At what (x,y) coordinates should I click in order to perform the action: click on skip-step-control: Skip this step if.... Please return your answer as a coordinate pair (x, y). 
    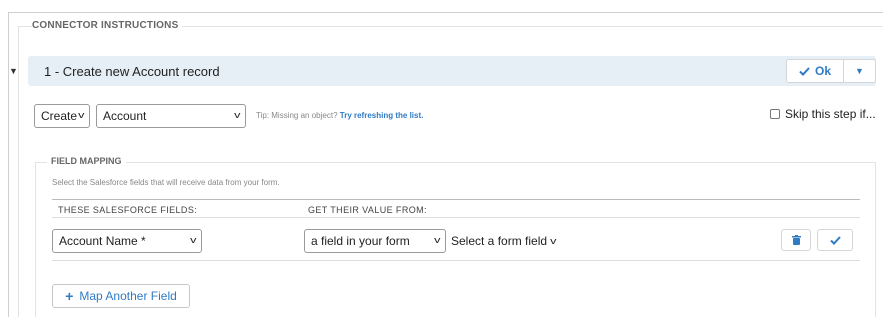
    Looking at the image, I should click on (823, 114).